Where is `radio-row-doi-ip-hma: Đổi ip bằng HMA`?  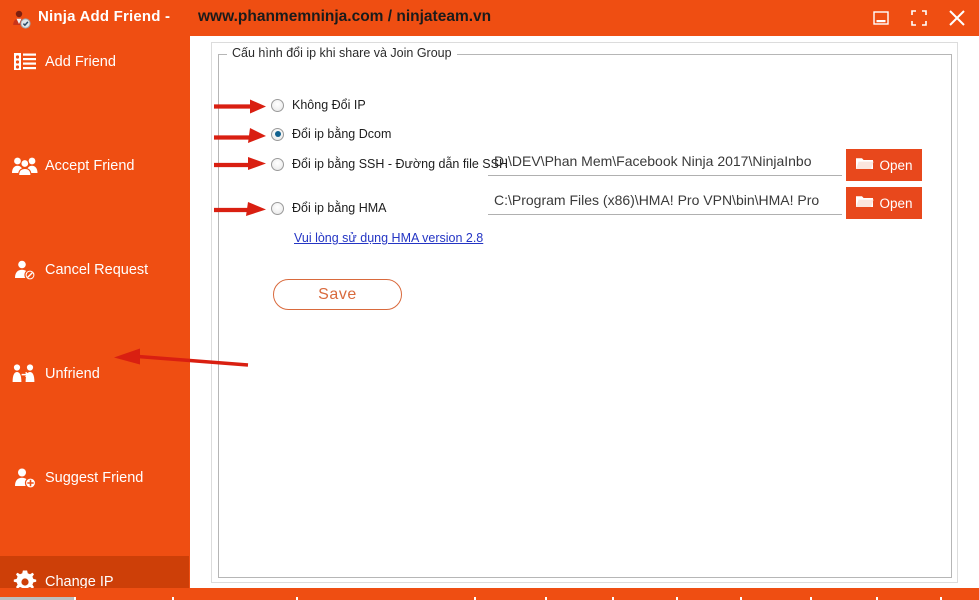
radio-row-doi-ip-hma: Đổi ip bằng HMA is located at coordinates (329, 208).